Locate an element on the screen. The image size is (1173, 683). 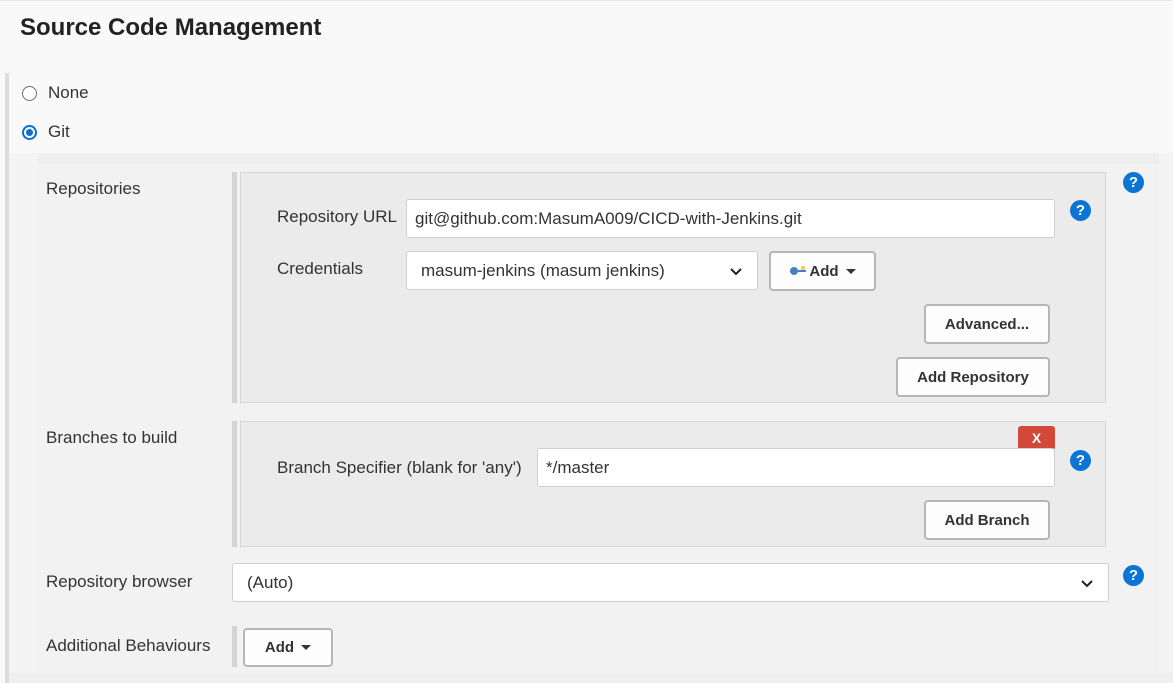
repositories-bar is located at coordinates (234, 287).